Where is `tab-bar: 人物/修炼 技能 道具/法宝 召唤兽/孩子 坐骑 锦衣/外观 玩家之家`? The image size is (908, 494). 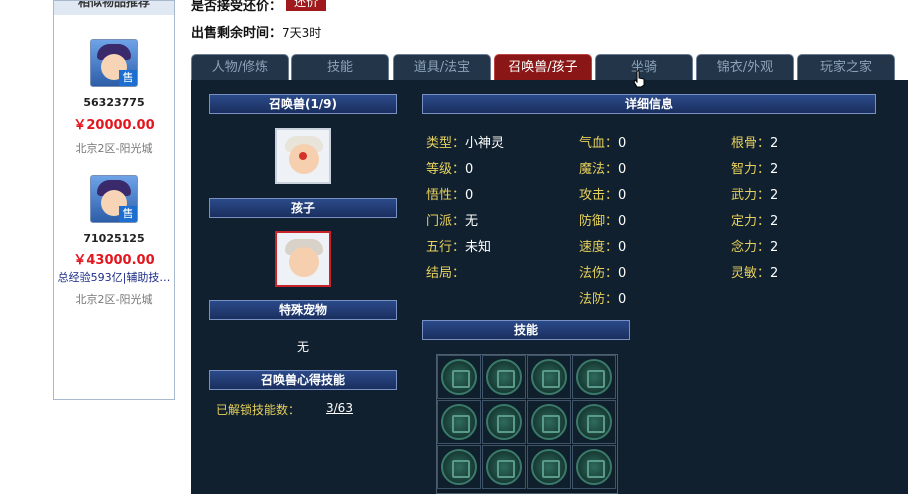
tab-bar: 人物/修炼 技能 道具/法宝 召唤兽/孩子 坐骑 锦衣/外观 玩家之家 is located at coordinates (549, 67).